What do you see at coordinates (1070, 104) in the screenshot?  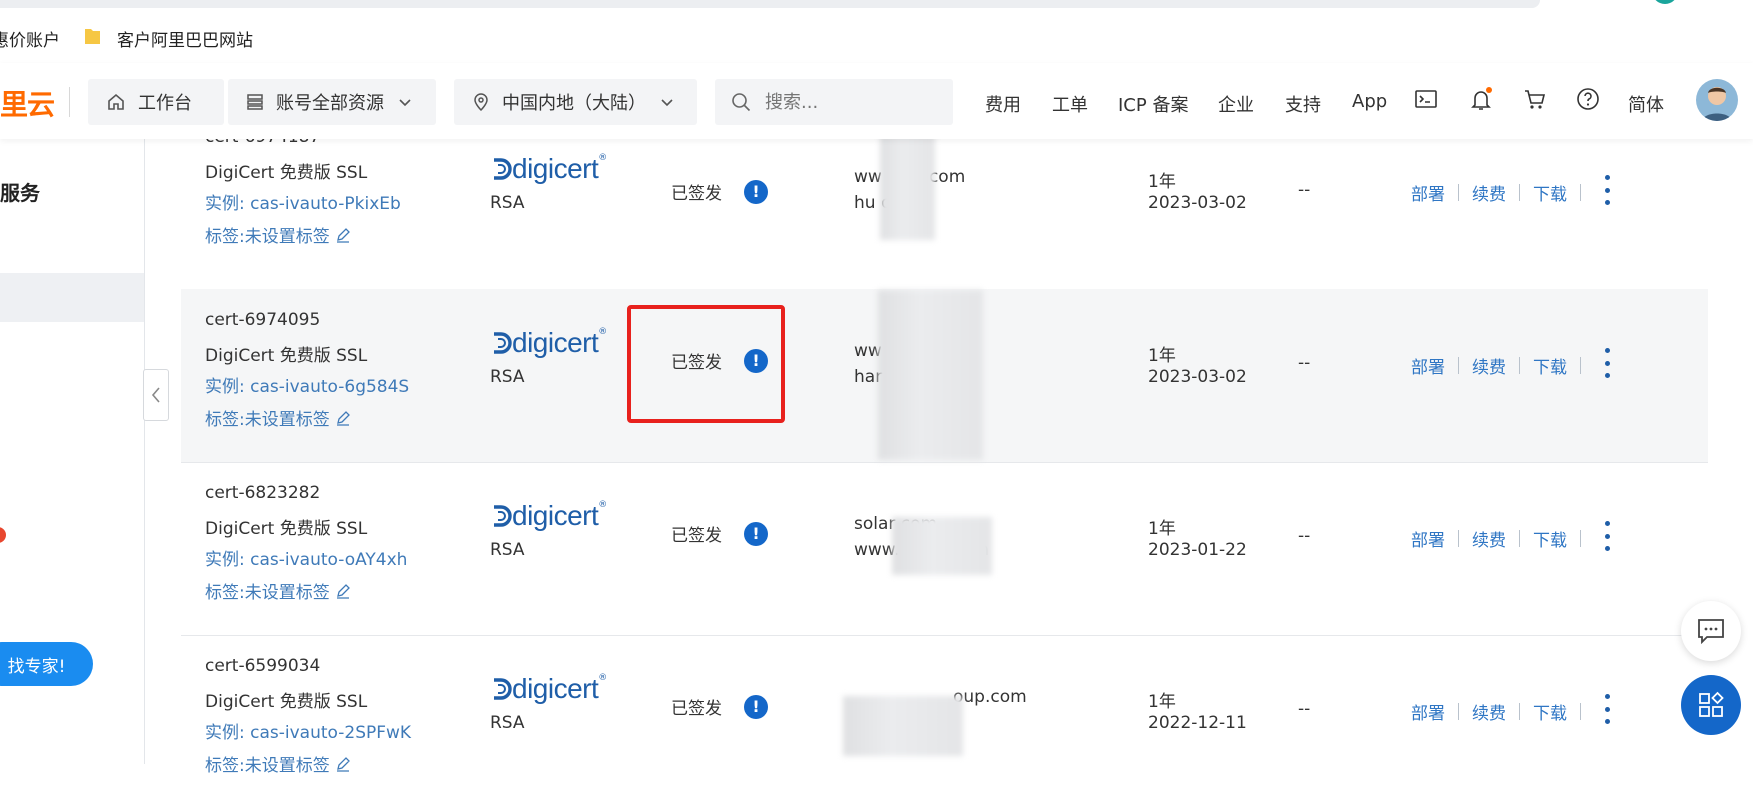 I see `nav-tickets: 工单` at bounding box center [1070, 104].